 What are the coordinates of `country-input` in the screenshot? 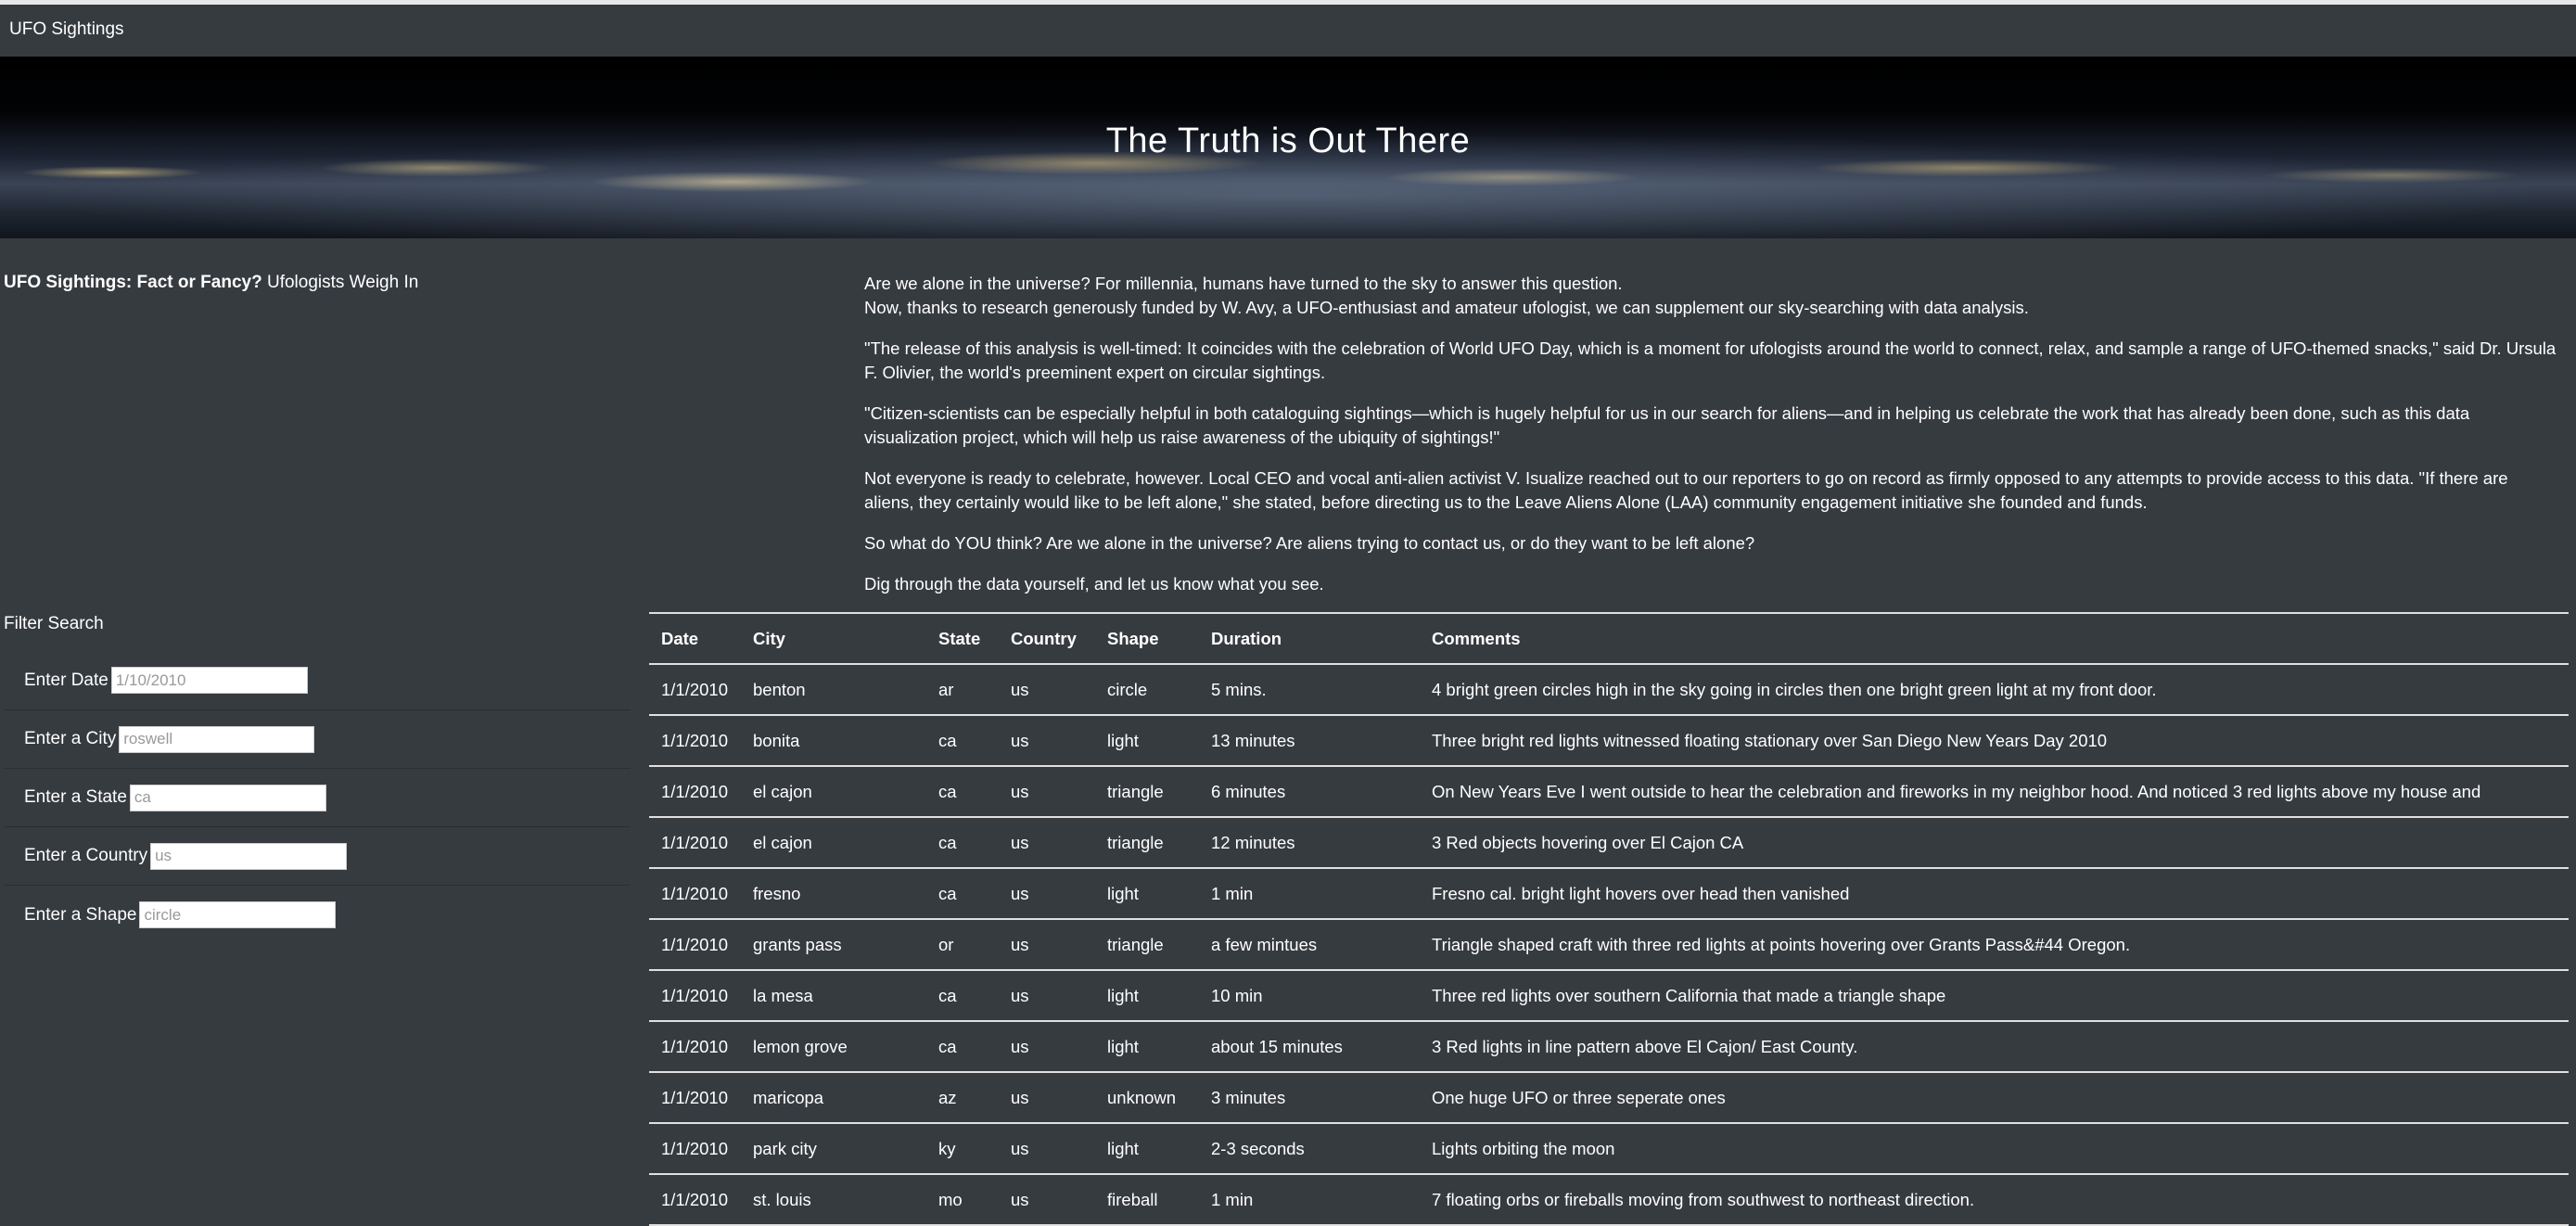 It's located at (249, 856).